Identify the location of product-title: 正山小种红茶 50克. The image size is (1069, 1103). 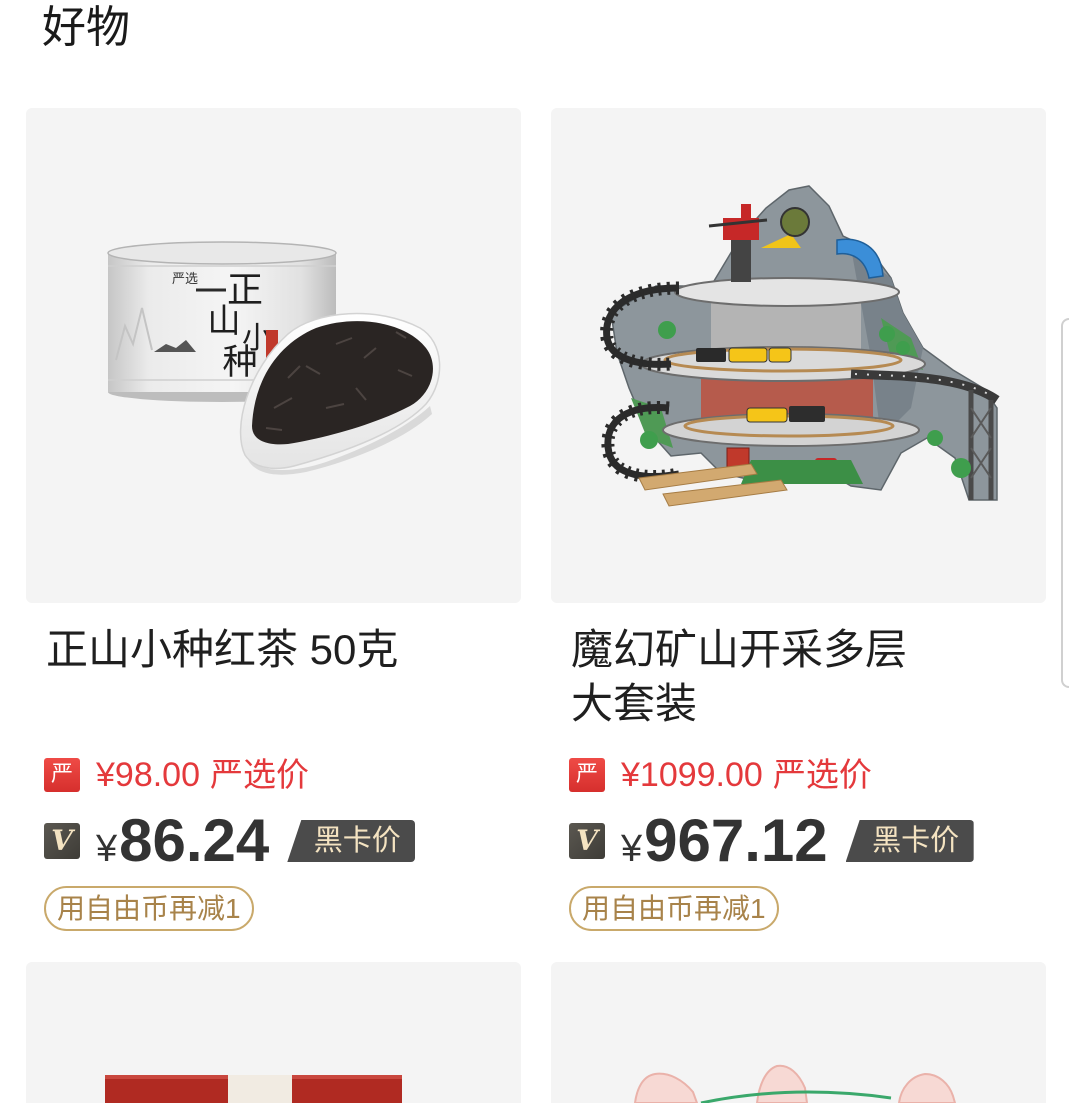
(276, 650).